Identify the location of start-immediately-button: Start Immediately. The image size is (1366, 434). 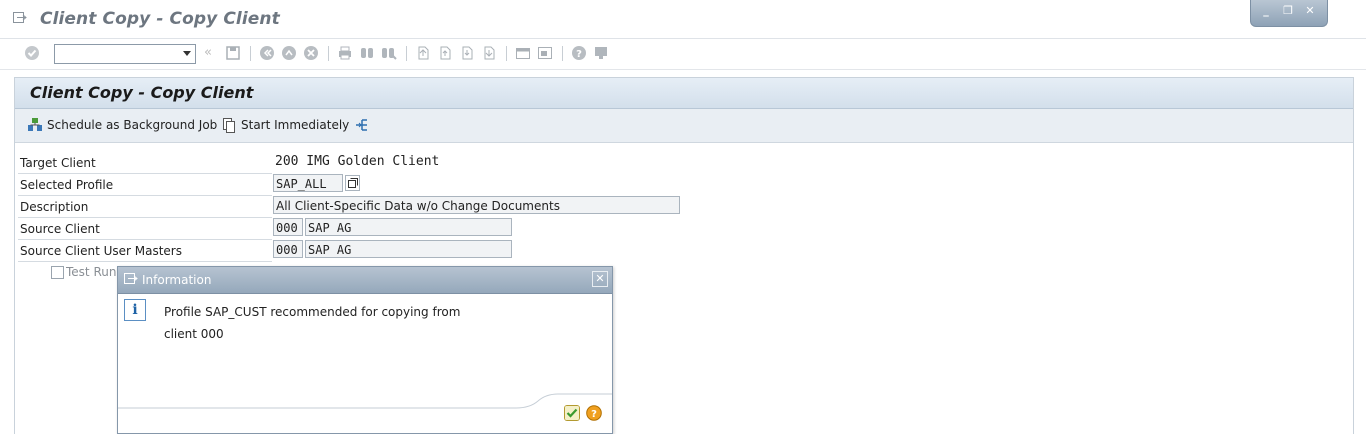
(285, 125).